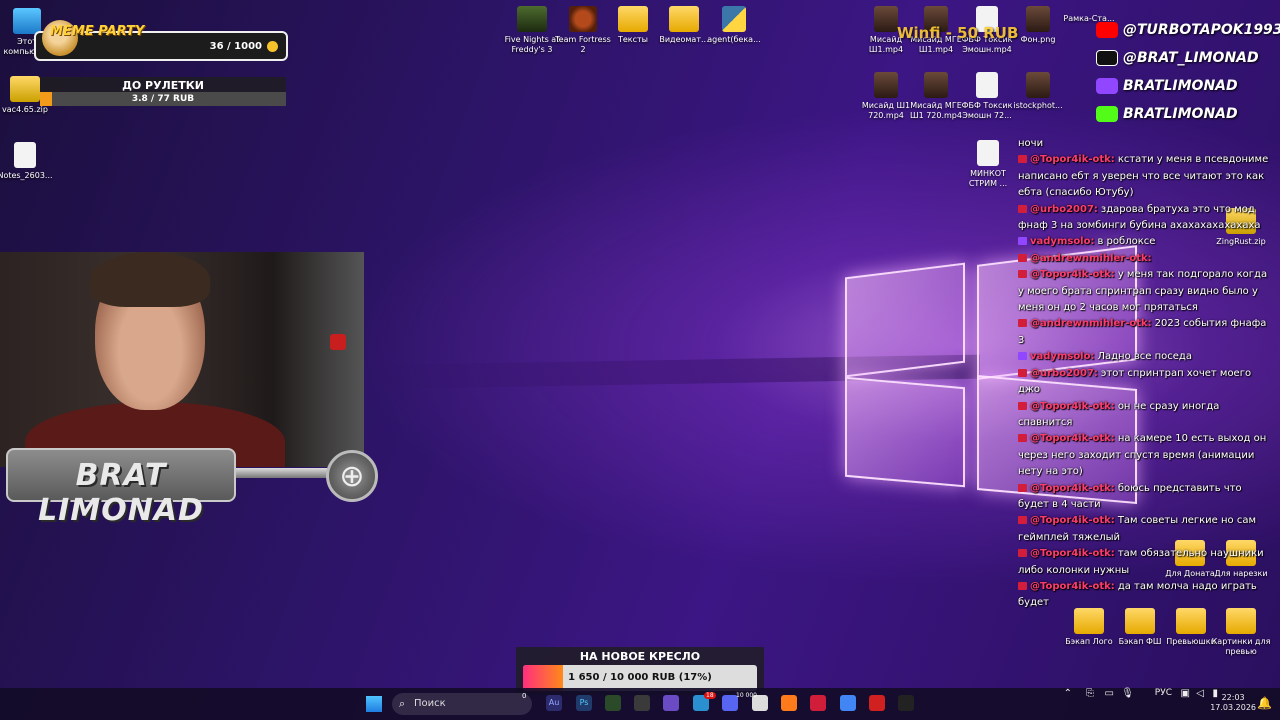  I want to click on au-icon: Au, so click(554, 703).